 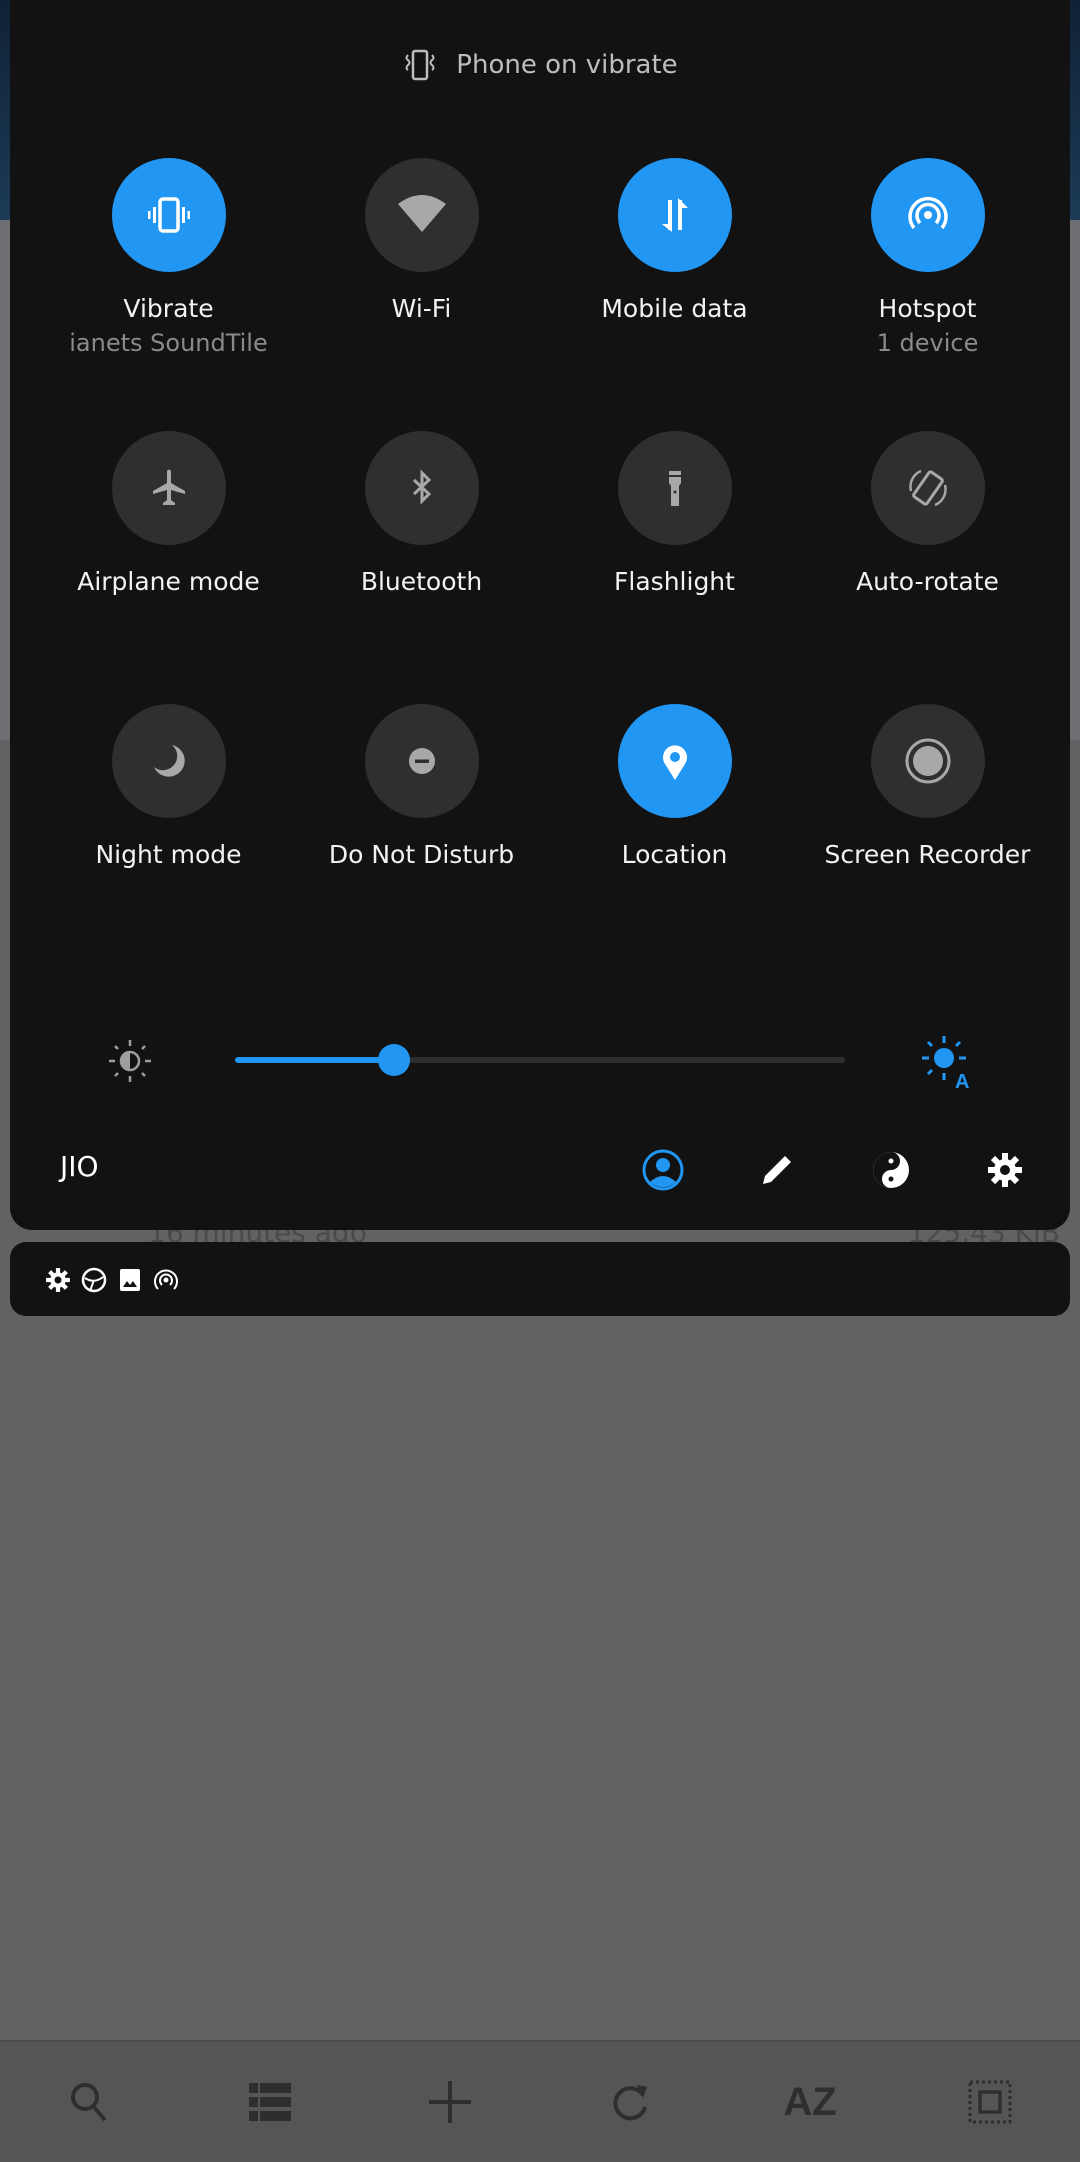 I want to click on notification-icons-bar, so click(x=540, y=1279).